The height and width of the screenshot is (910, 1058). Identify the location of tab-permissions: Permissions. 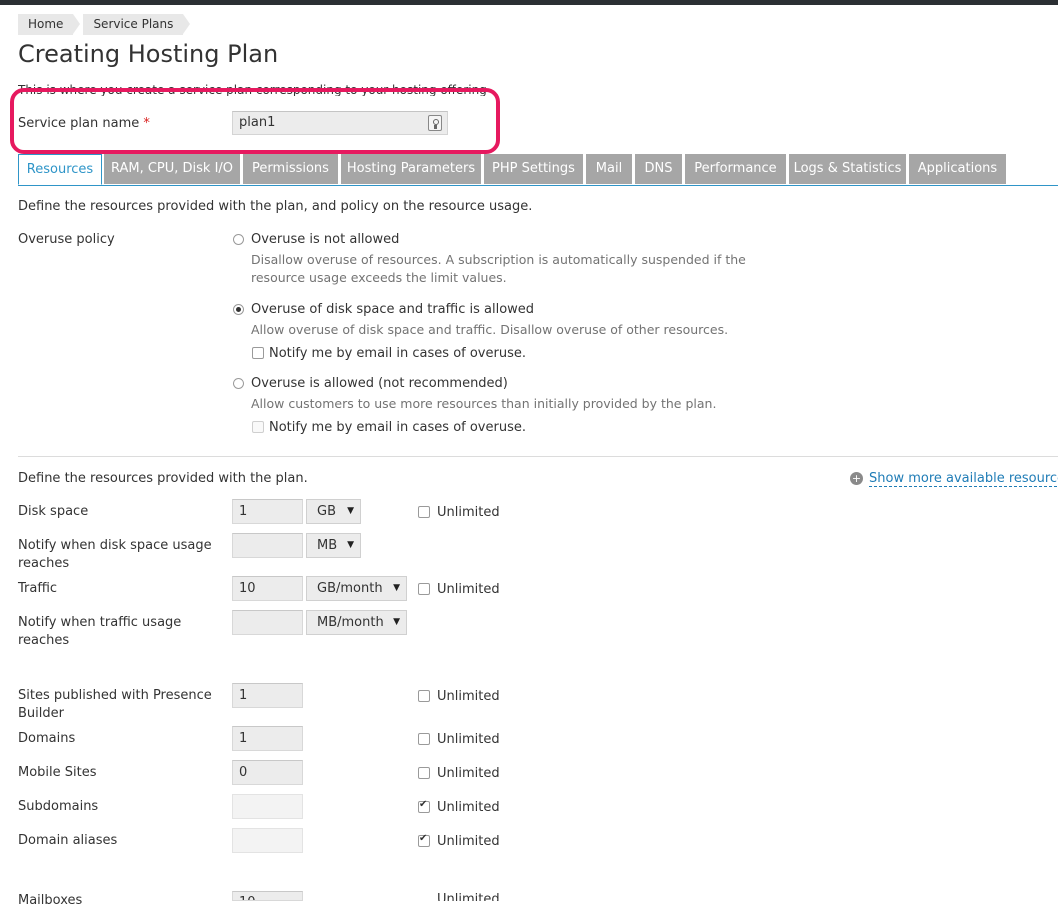
(290, 169).